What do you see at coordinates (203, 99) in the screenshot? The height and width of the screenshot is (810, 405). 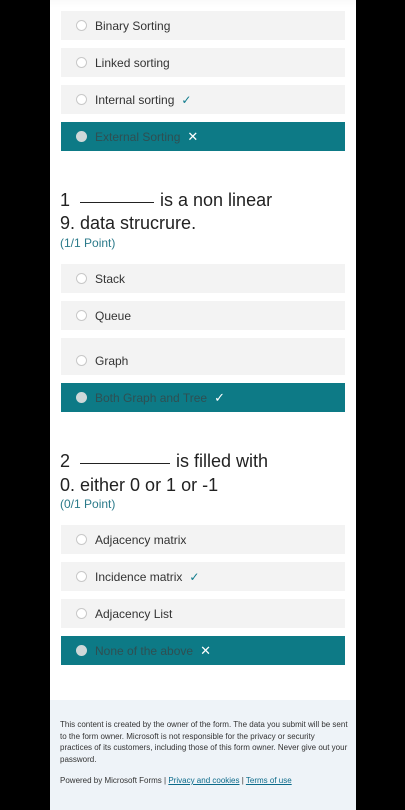 I see `option-internal-sorting: Internal sorting ✓` at bounding box center [203, 99].